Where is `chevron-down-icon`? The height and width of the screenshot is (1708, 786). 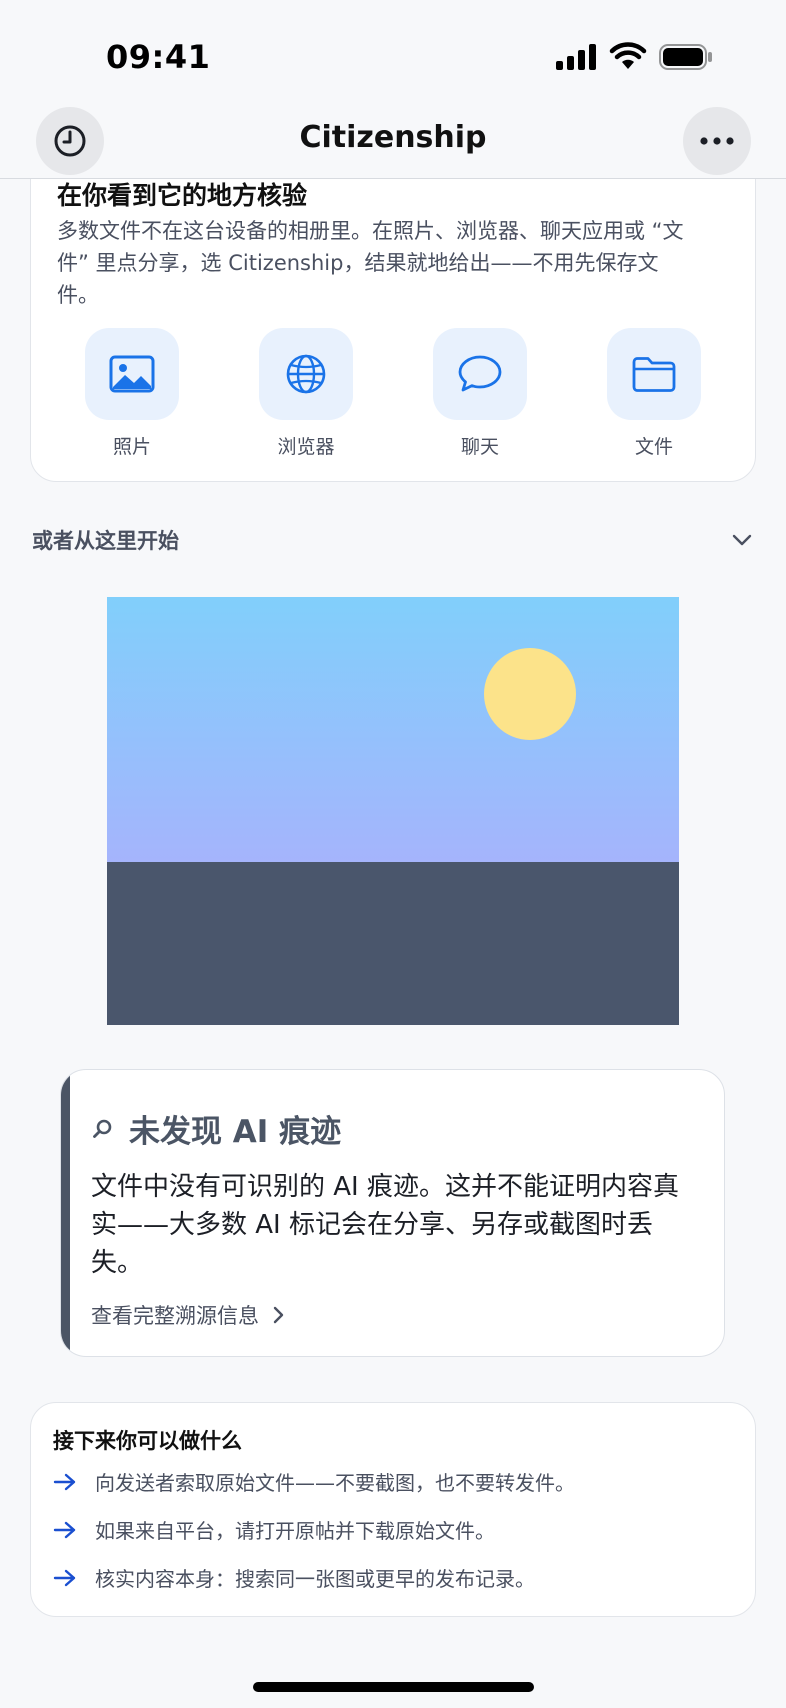
chevron-down-icon is located at coordinates (742, 540).